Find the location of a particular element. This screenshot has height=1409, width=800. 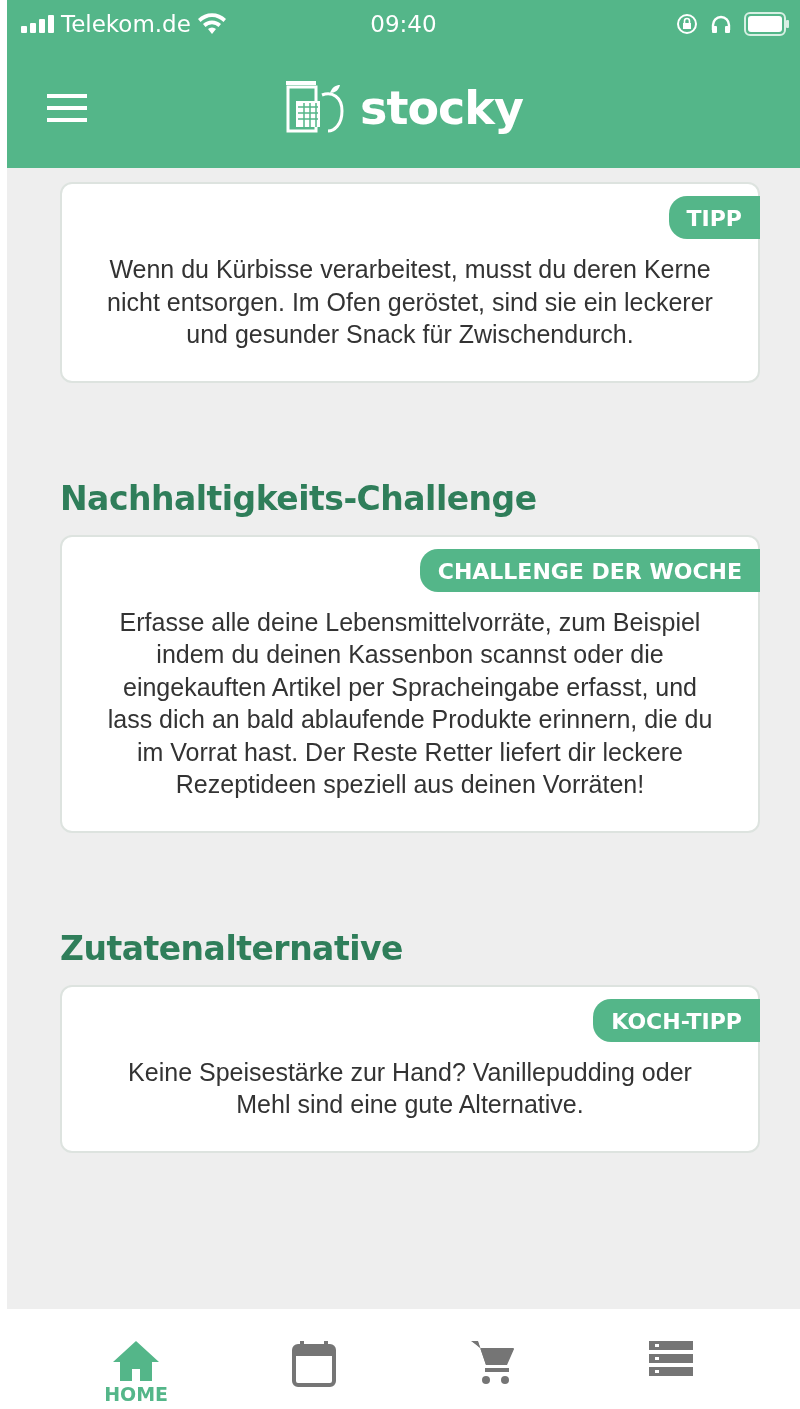

list-icon is located at coordinates (670, 1359).